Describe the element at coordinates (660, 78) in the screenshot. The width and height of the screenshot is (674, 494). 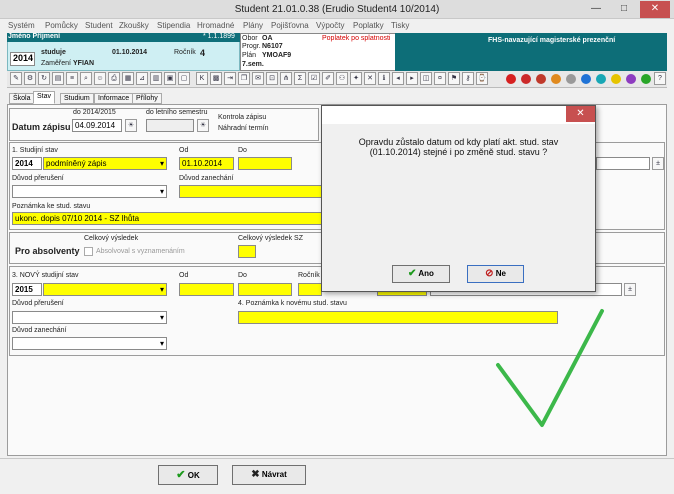
I see `help-icon: ?` at that location.